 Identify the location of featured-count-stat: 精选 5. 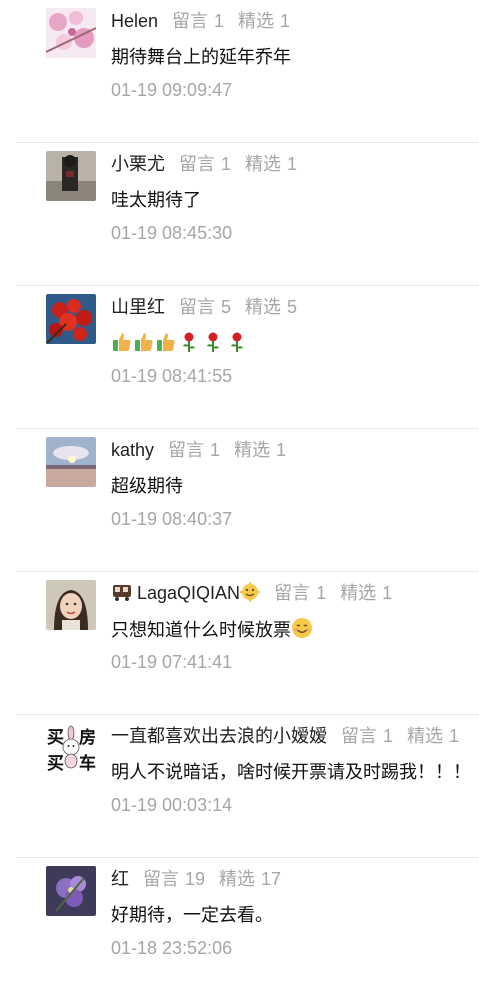
(271, 307).